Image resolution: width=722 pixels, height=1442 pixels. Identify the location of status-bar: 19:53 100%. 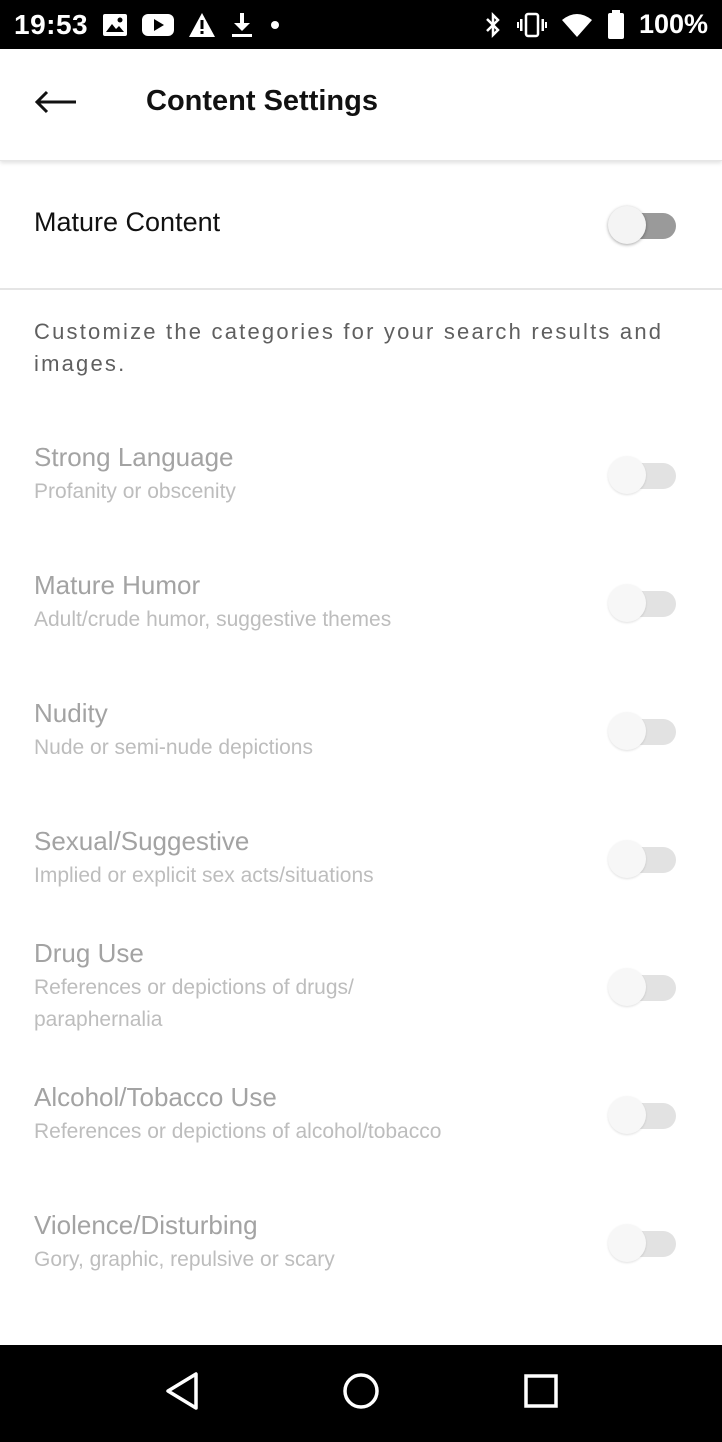
(361, 24).